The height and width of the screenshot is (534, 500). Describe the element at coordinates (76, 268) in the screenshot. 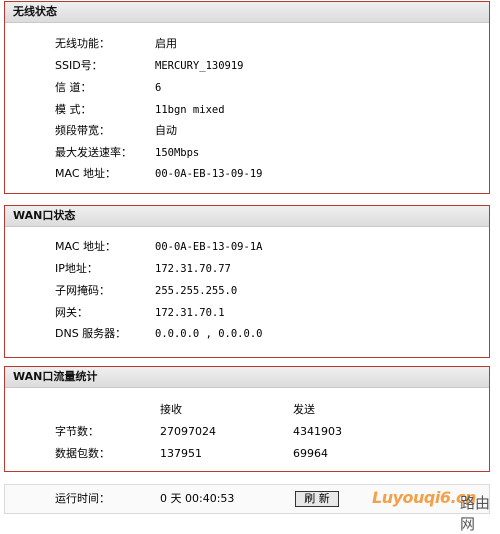

I see `ip-label: IP地址：` at that location.